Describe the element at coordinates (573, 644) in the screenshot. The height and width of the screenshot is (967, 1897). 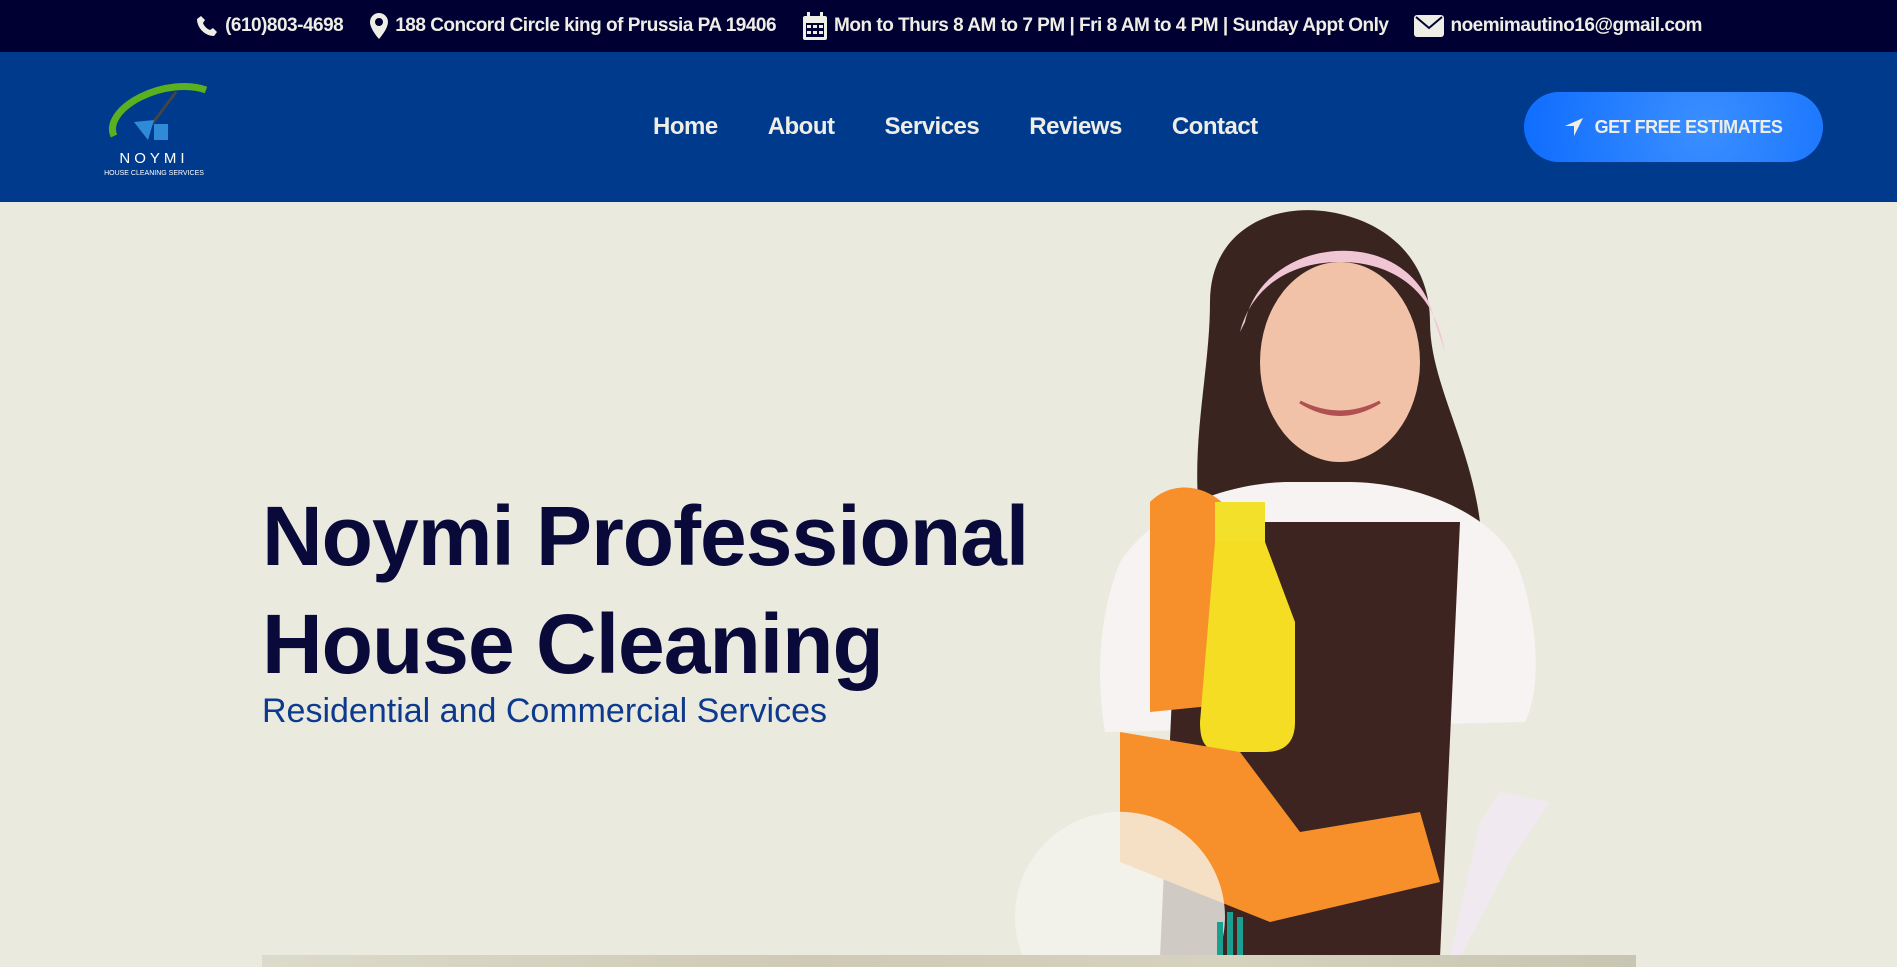
I see `hero-title-line2: House Cleaning` at that location.